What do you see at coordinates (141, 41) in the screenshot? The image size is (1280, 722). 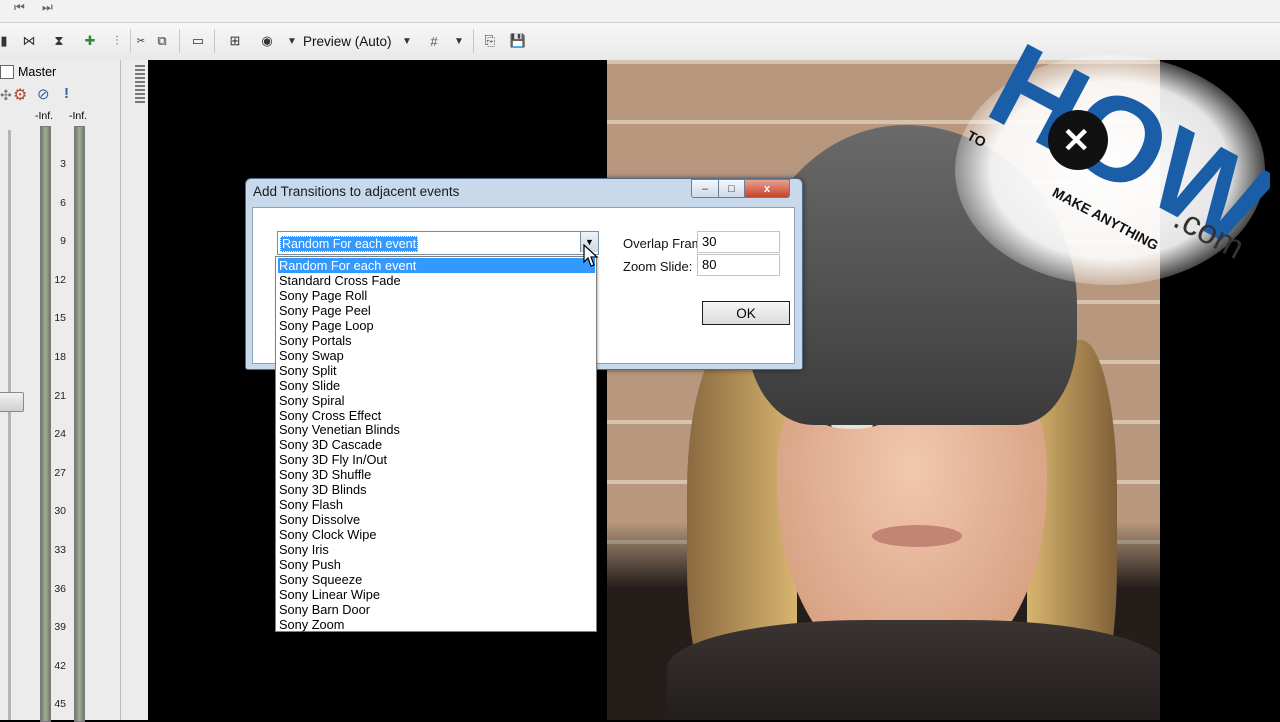 I see `auto-ripple-icon: ✂` at bounding box center [141, 41].